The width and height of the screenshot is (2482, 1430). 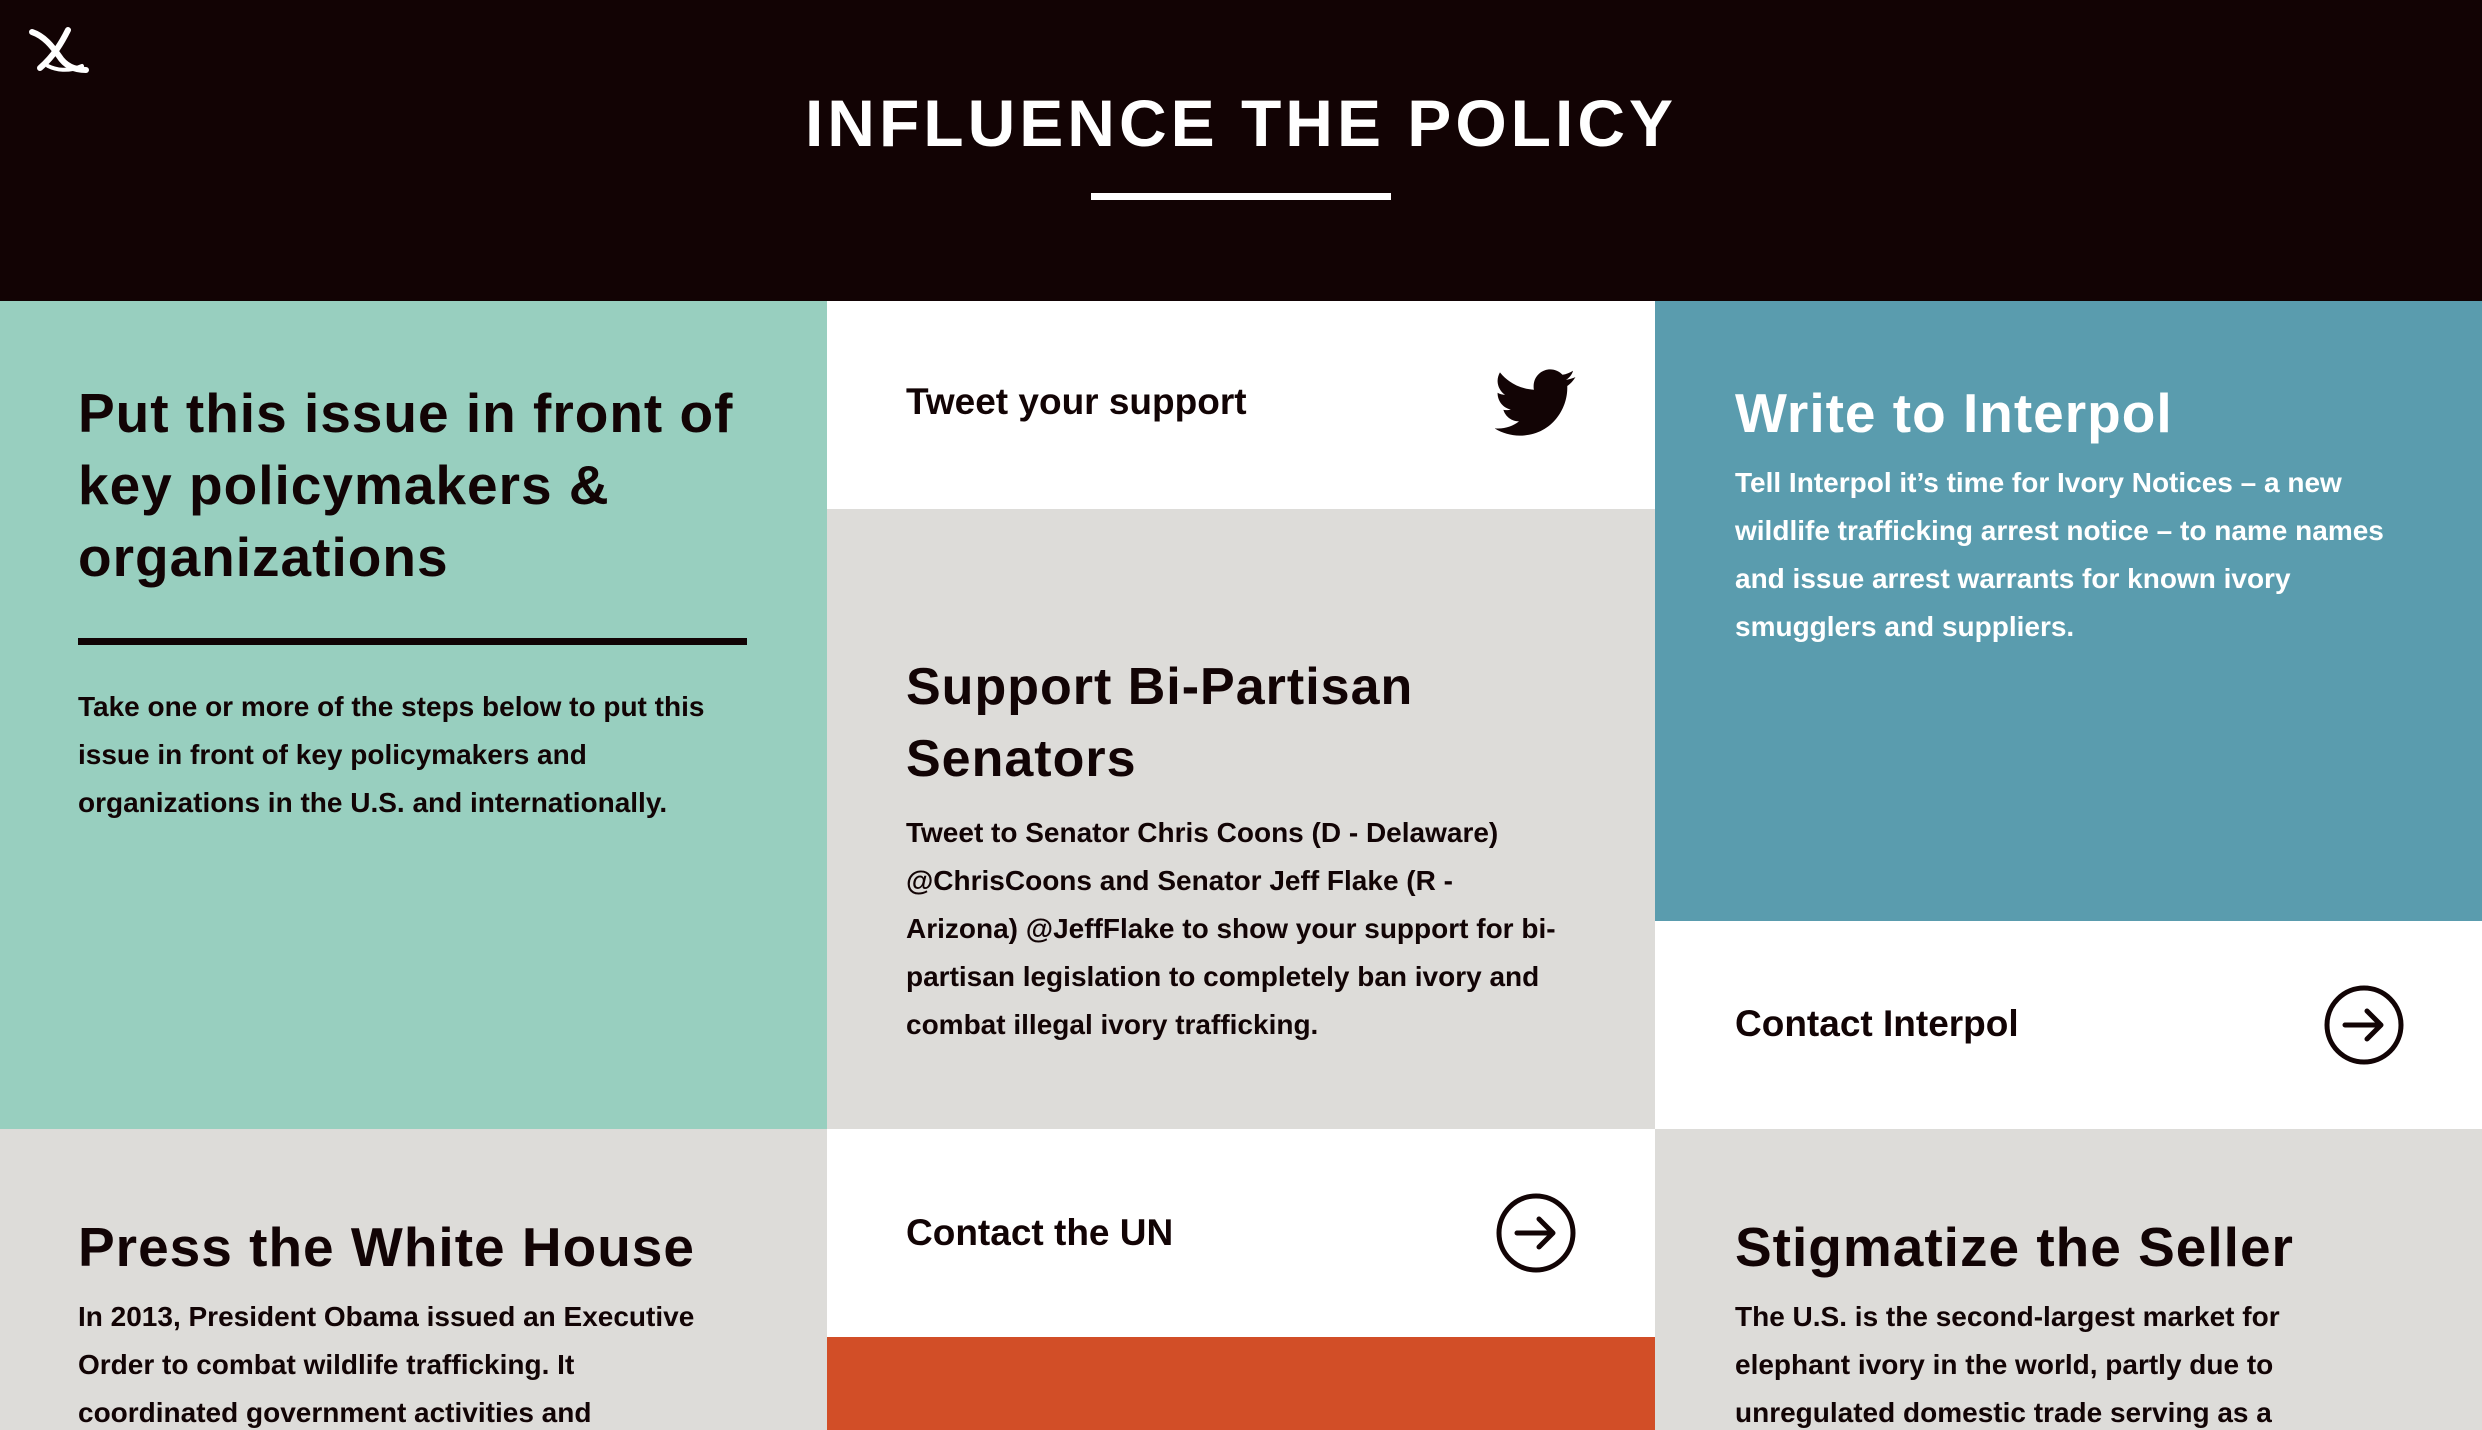 What do you see at coordinates (412, 641) in the screenshot?
I see `intro-divider` at bounding box center [412, 641].